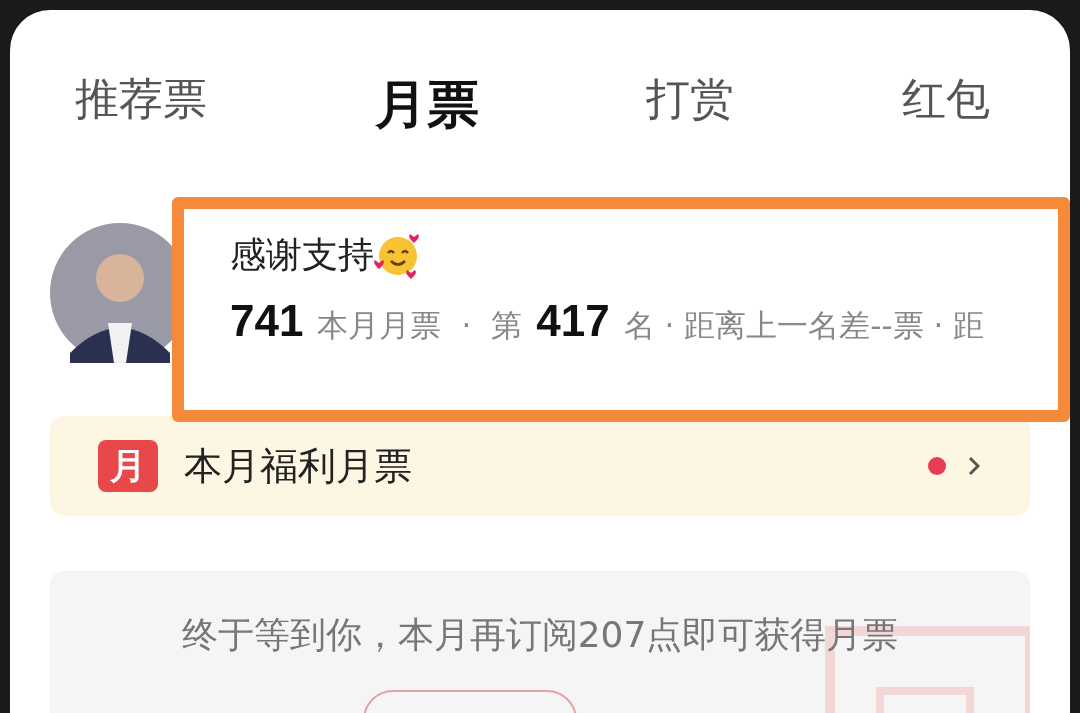 The image size is (1080, 713). What do you see at coordinates (302, 255) in the screenshot?
I see `thanks-text: 感谢支持` at bounding box center [302, 255].